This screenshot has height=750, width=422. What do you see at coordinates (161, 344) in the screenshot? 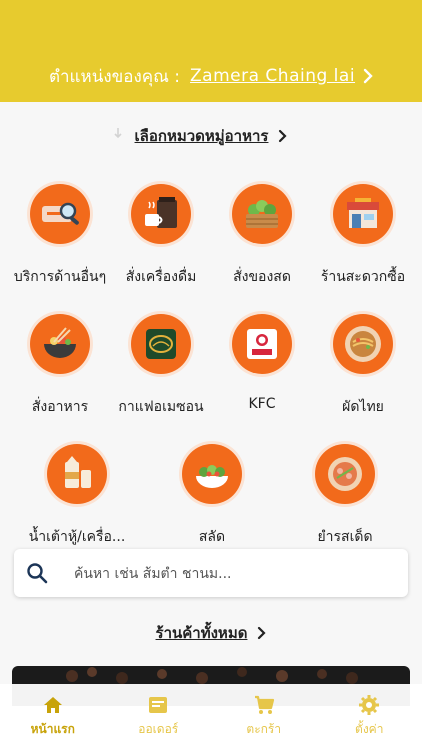
I see `amazon-coffee-icon` at bounding box center [161, 344].